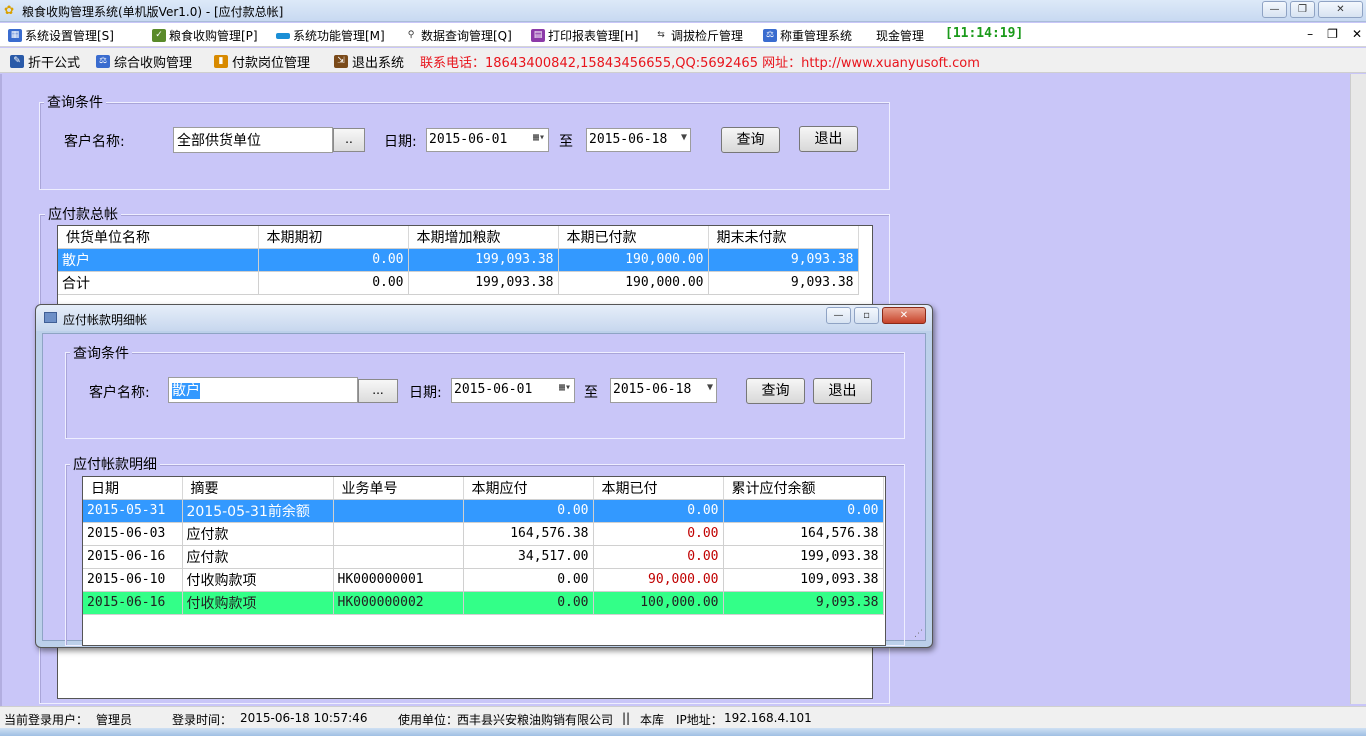 The height and width of the screenshot is (736, 1366). I want to click on cell-supplier: 合计, so click(158, 283).